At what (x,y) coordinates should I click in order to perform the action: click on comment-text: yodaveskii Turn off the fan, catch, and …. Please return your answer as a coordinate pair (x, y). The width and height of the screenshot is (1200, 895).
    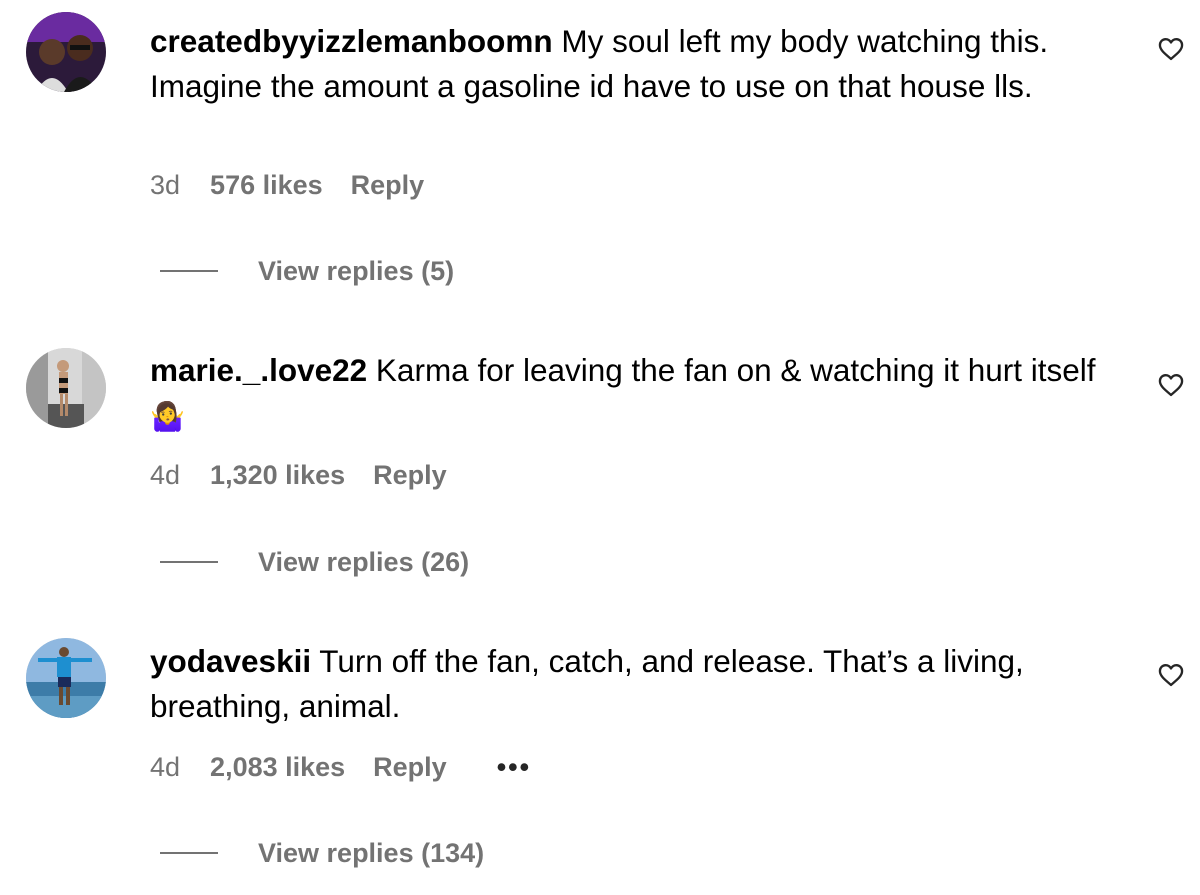
    Looking at the image, I should click on (630, 684).